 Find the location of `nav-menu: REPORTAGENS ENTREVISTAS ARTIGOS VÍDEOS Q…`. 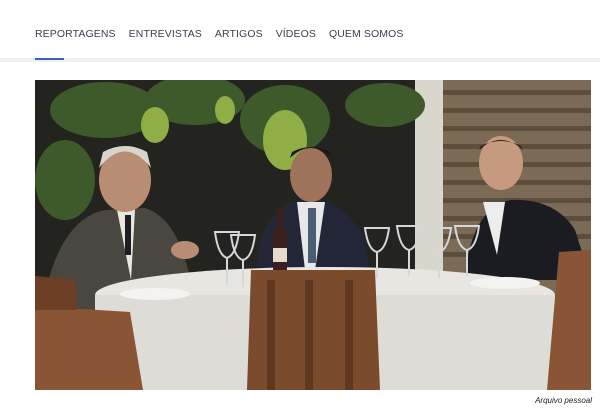

nav-menu: REPORTAGENS ENTREVISTAS ARTIGOS VÍDEOS Q… is located at coordinates (225, 34).